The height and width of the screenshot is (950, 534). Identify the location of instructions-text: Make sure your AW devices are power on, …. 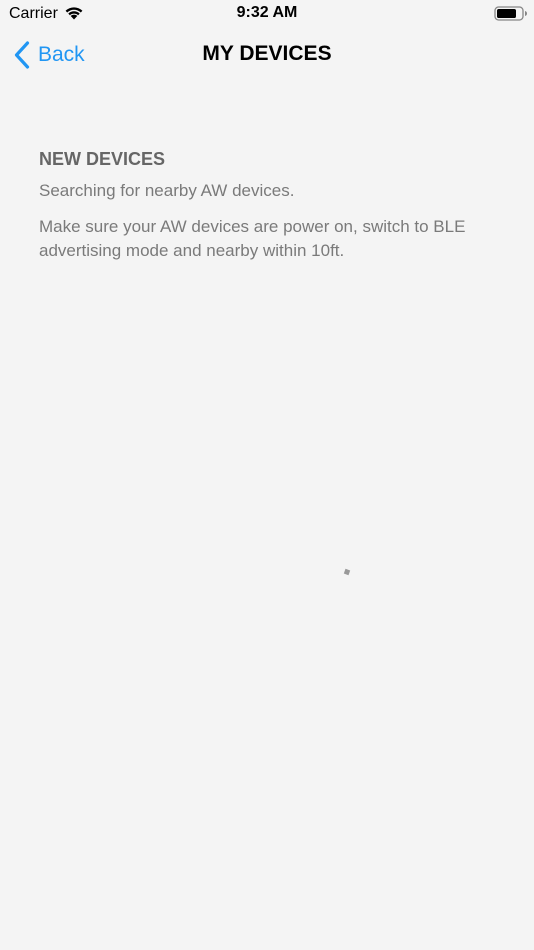
(252, 238).